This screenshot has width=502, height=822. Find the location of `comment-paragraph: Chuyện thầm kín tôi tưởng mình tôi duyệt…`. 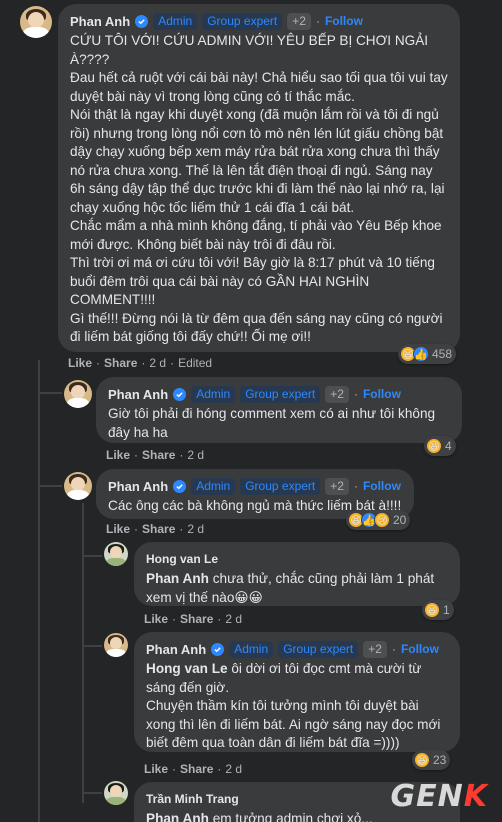

comment-paragraph: Chuyện thầm kín tôi tưởng mình tôi duyệt… is located at coordinates (293, 724).